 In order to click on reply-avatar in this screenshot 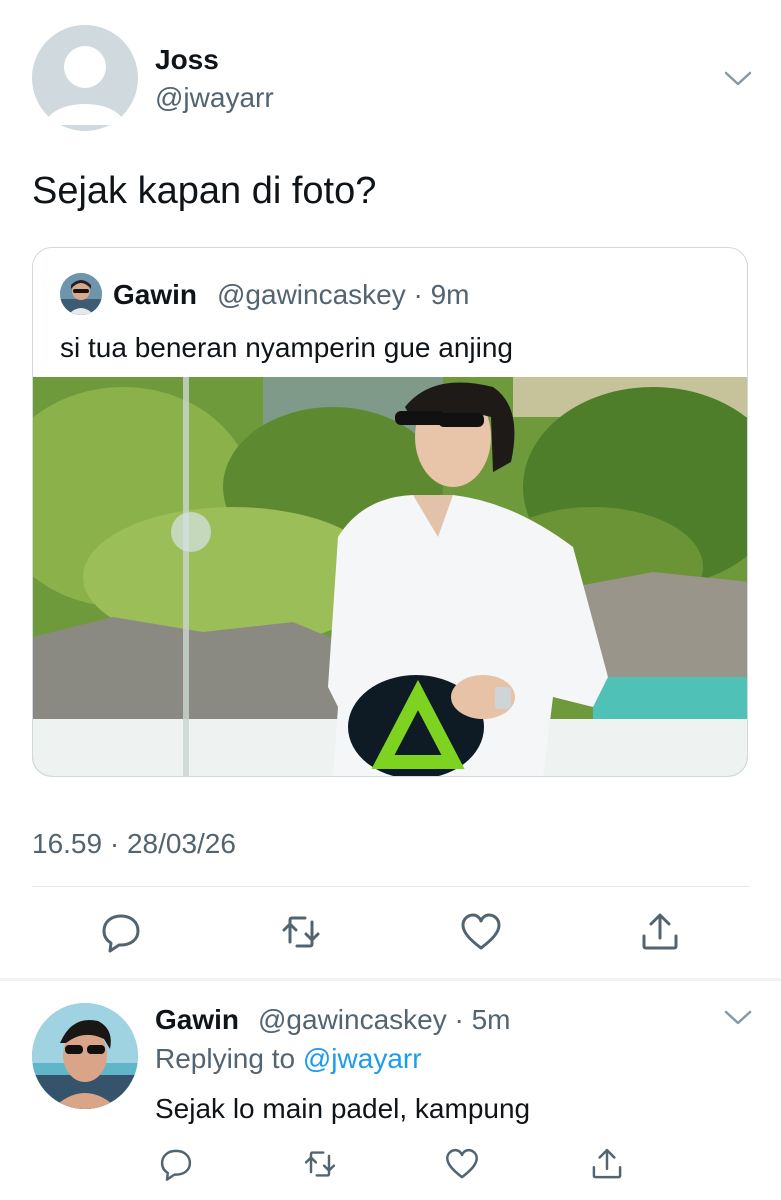, I will do `click(85, 1056)`.